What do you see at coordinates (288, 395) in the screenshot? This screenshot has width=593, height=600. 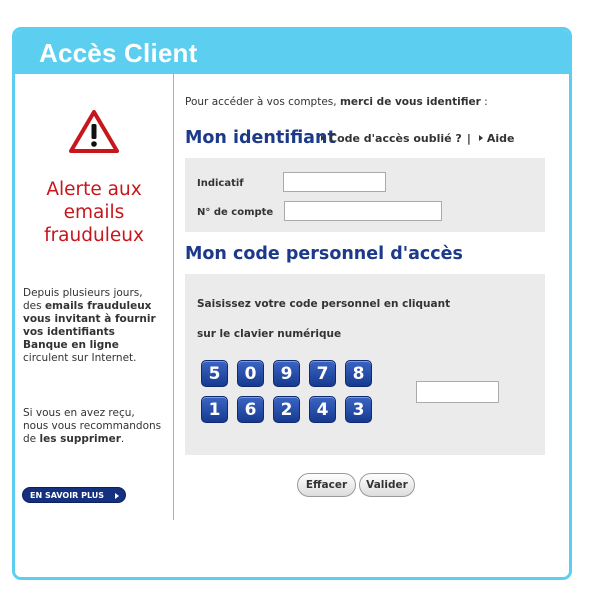 I see `numeric-keypad: 5 0 9 7 8 1 6 2 4 3` at bounding box center [288, 395].